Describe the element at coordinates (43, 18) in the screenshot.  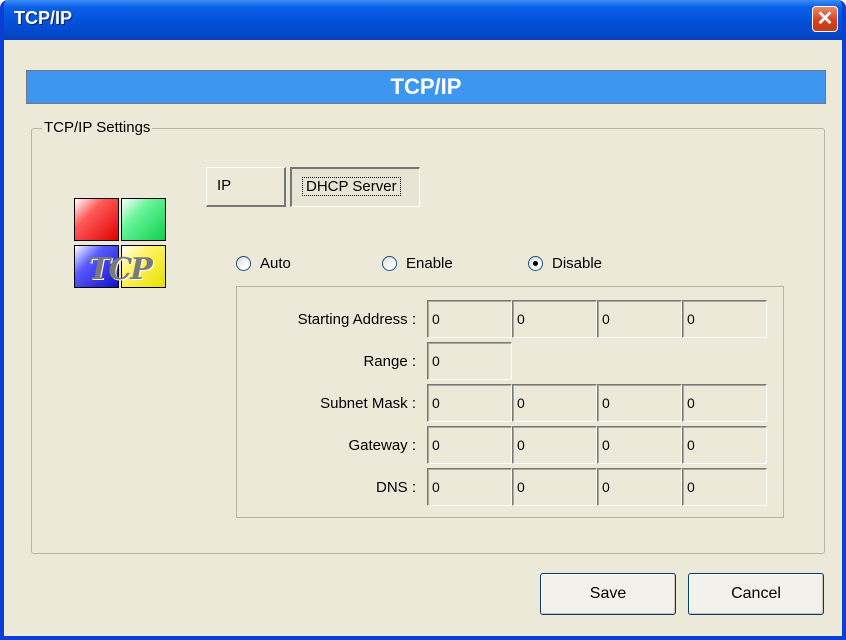
I see `window-title: TCP/IP` at that location.